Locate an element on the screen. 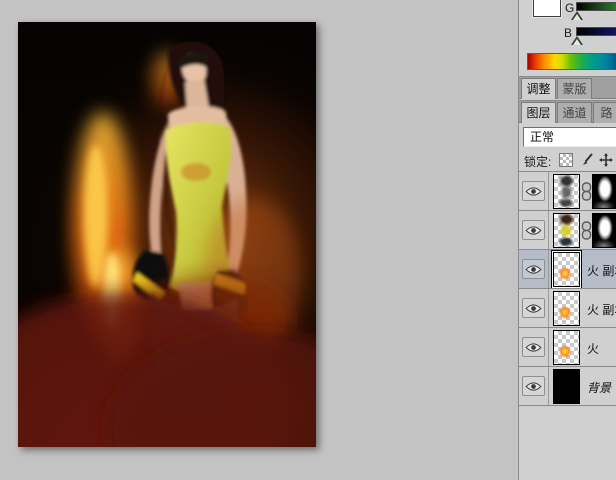 The width and height of the screenshot is (616, 480). adjustments-tabstrip: 调整 蒙版 is located at coordinates (567, 87).